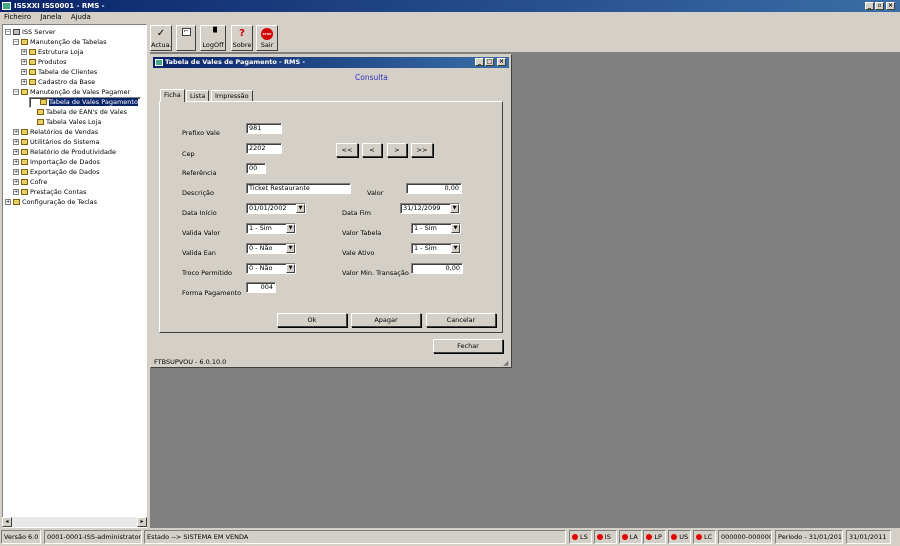 The height and width of the screenshot is (546, 900). What do you see at coordinates (159, 62) in the screenshot?
I see `dialog-icon` at bounding box center [159, 62].